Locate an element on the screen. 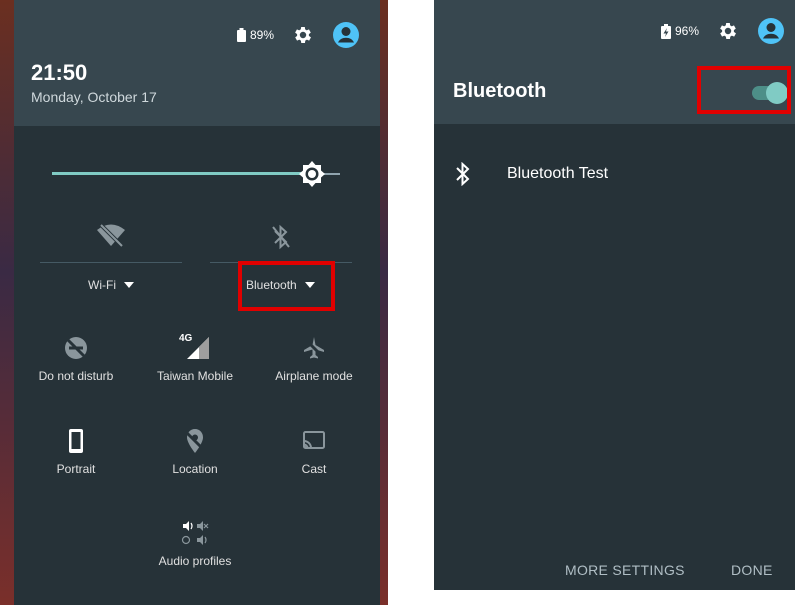 This screenshot has height=605, width=795. location-off-icon is located at coordinates (195, 441).